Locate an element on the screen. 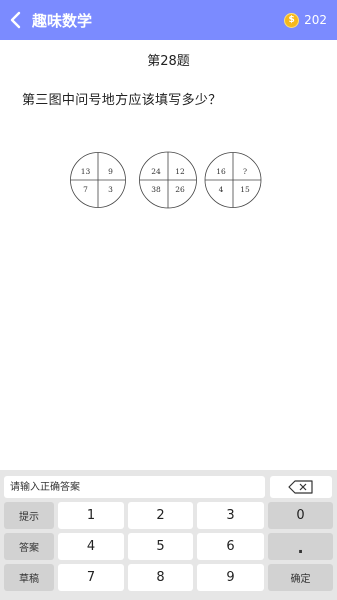 The width and height of the screenshot is (337, 600). puzzle-circle-2: 24 12 38 26 is located at coordinates (168, 180).